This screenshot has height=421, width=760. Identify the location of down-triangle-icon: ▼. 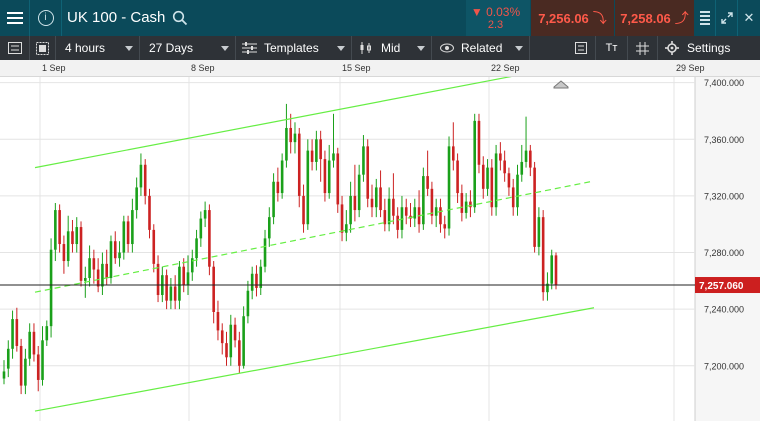
(476, 12).